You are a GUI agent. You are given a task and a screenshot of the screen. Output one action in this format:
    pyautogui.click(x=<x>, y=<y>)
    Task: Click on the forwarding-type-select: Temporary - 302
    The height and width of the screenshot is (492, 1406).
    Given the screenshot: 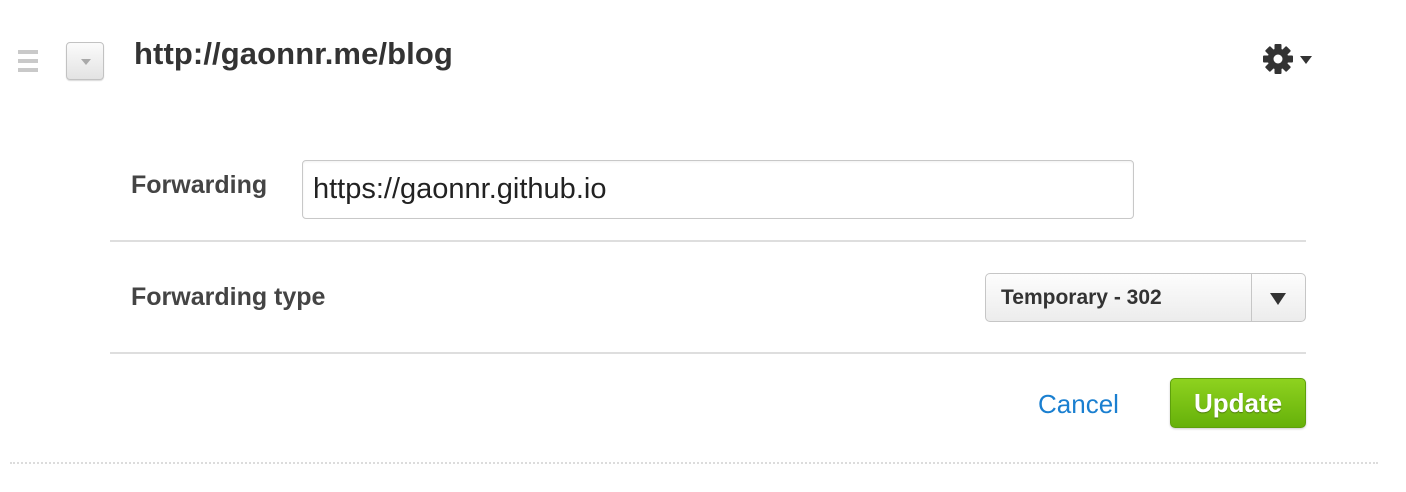 What is the action you would take?
    pyautogui.click(x=1145, y=297)
    